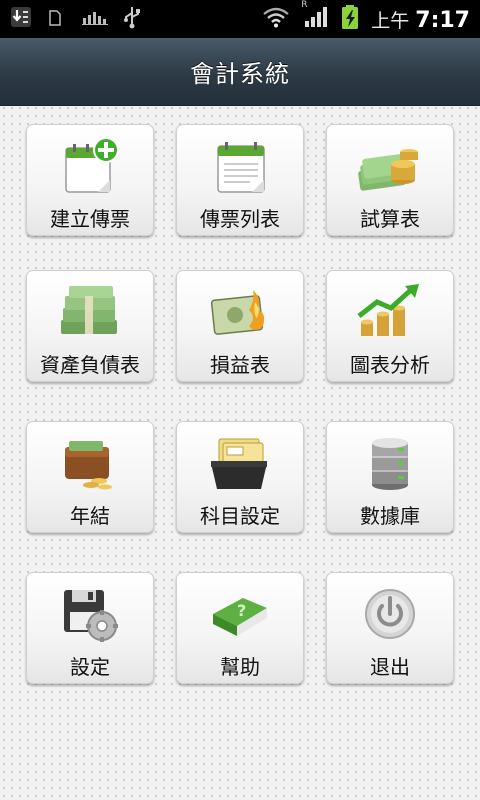  Describe the element at coordinates (90, 365) in the screenshot. I see `menu-label: 資產負債表` at that location.